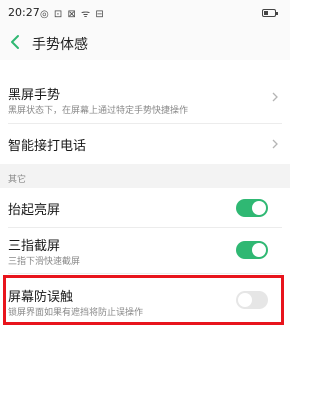 The height and width of the screenshot is (418, 320). Describe the element at coordinates (252, 300) in the screenshot. I see `anti-mistouch-toggle` at that location.